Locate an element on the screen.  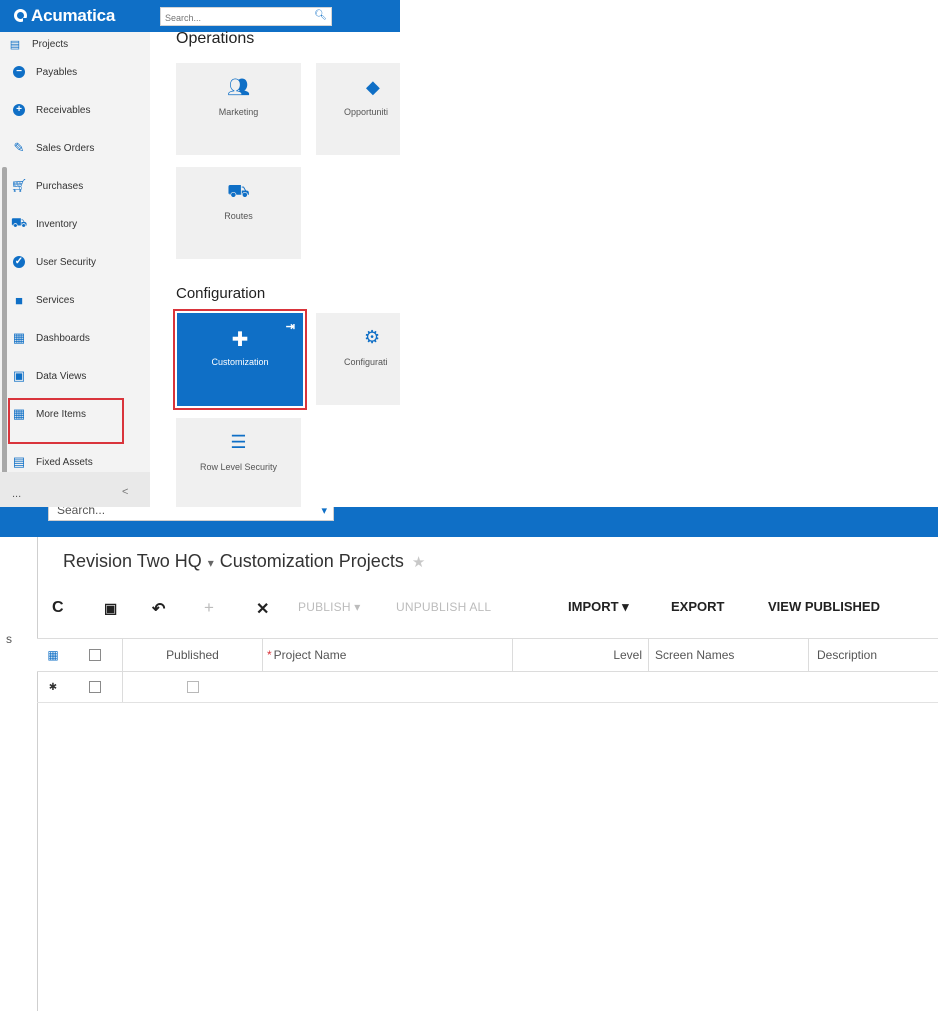
chevron-down-icon: ▾ is located at coordinates (211, 563).